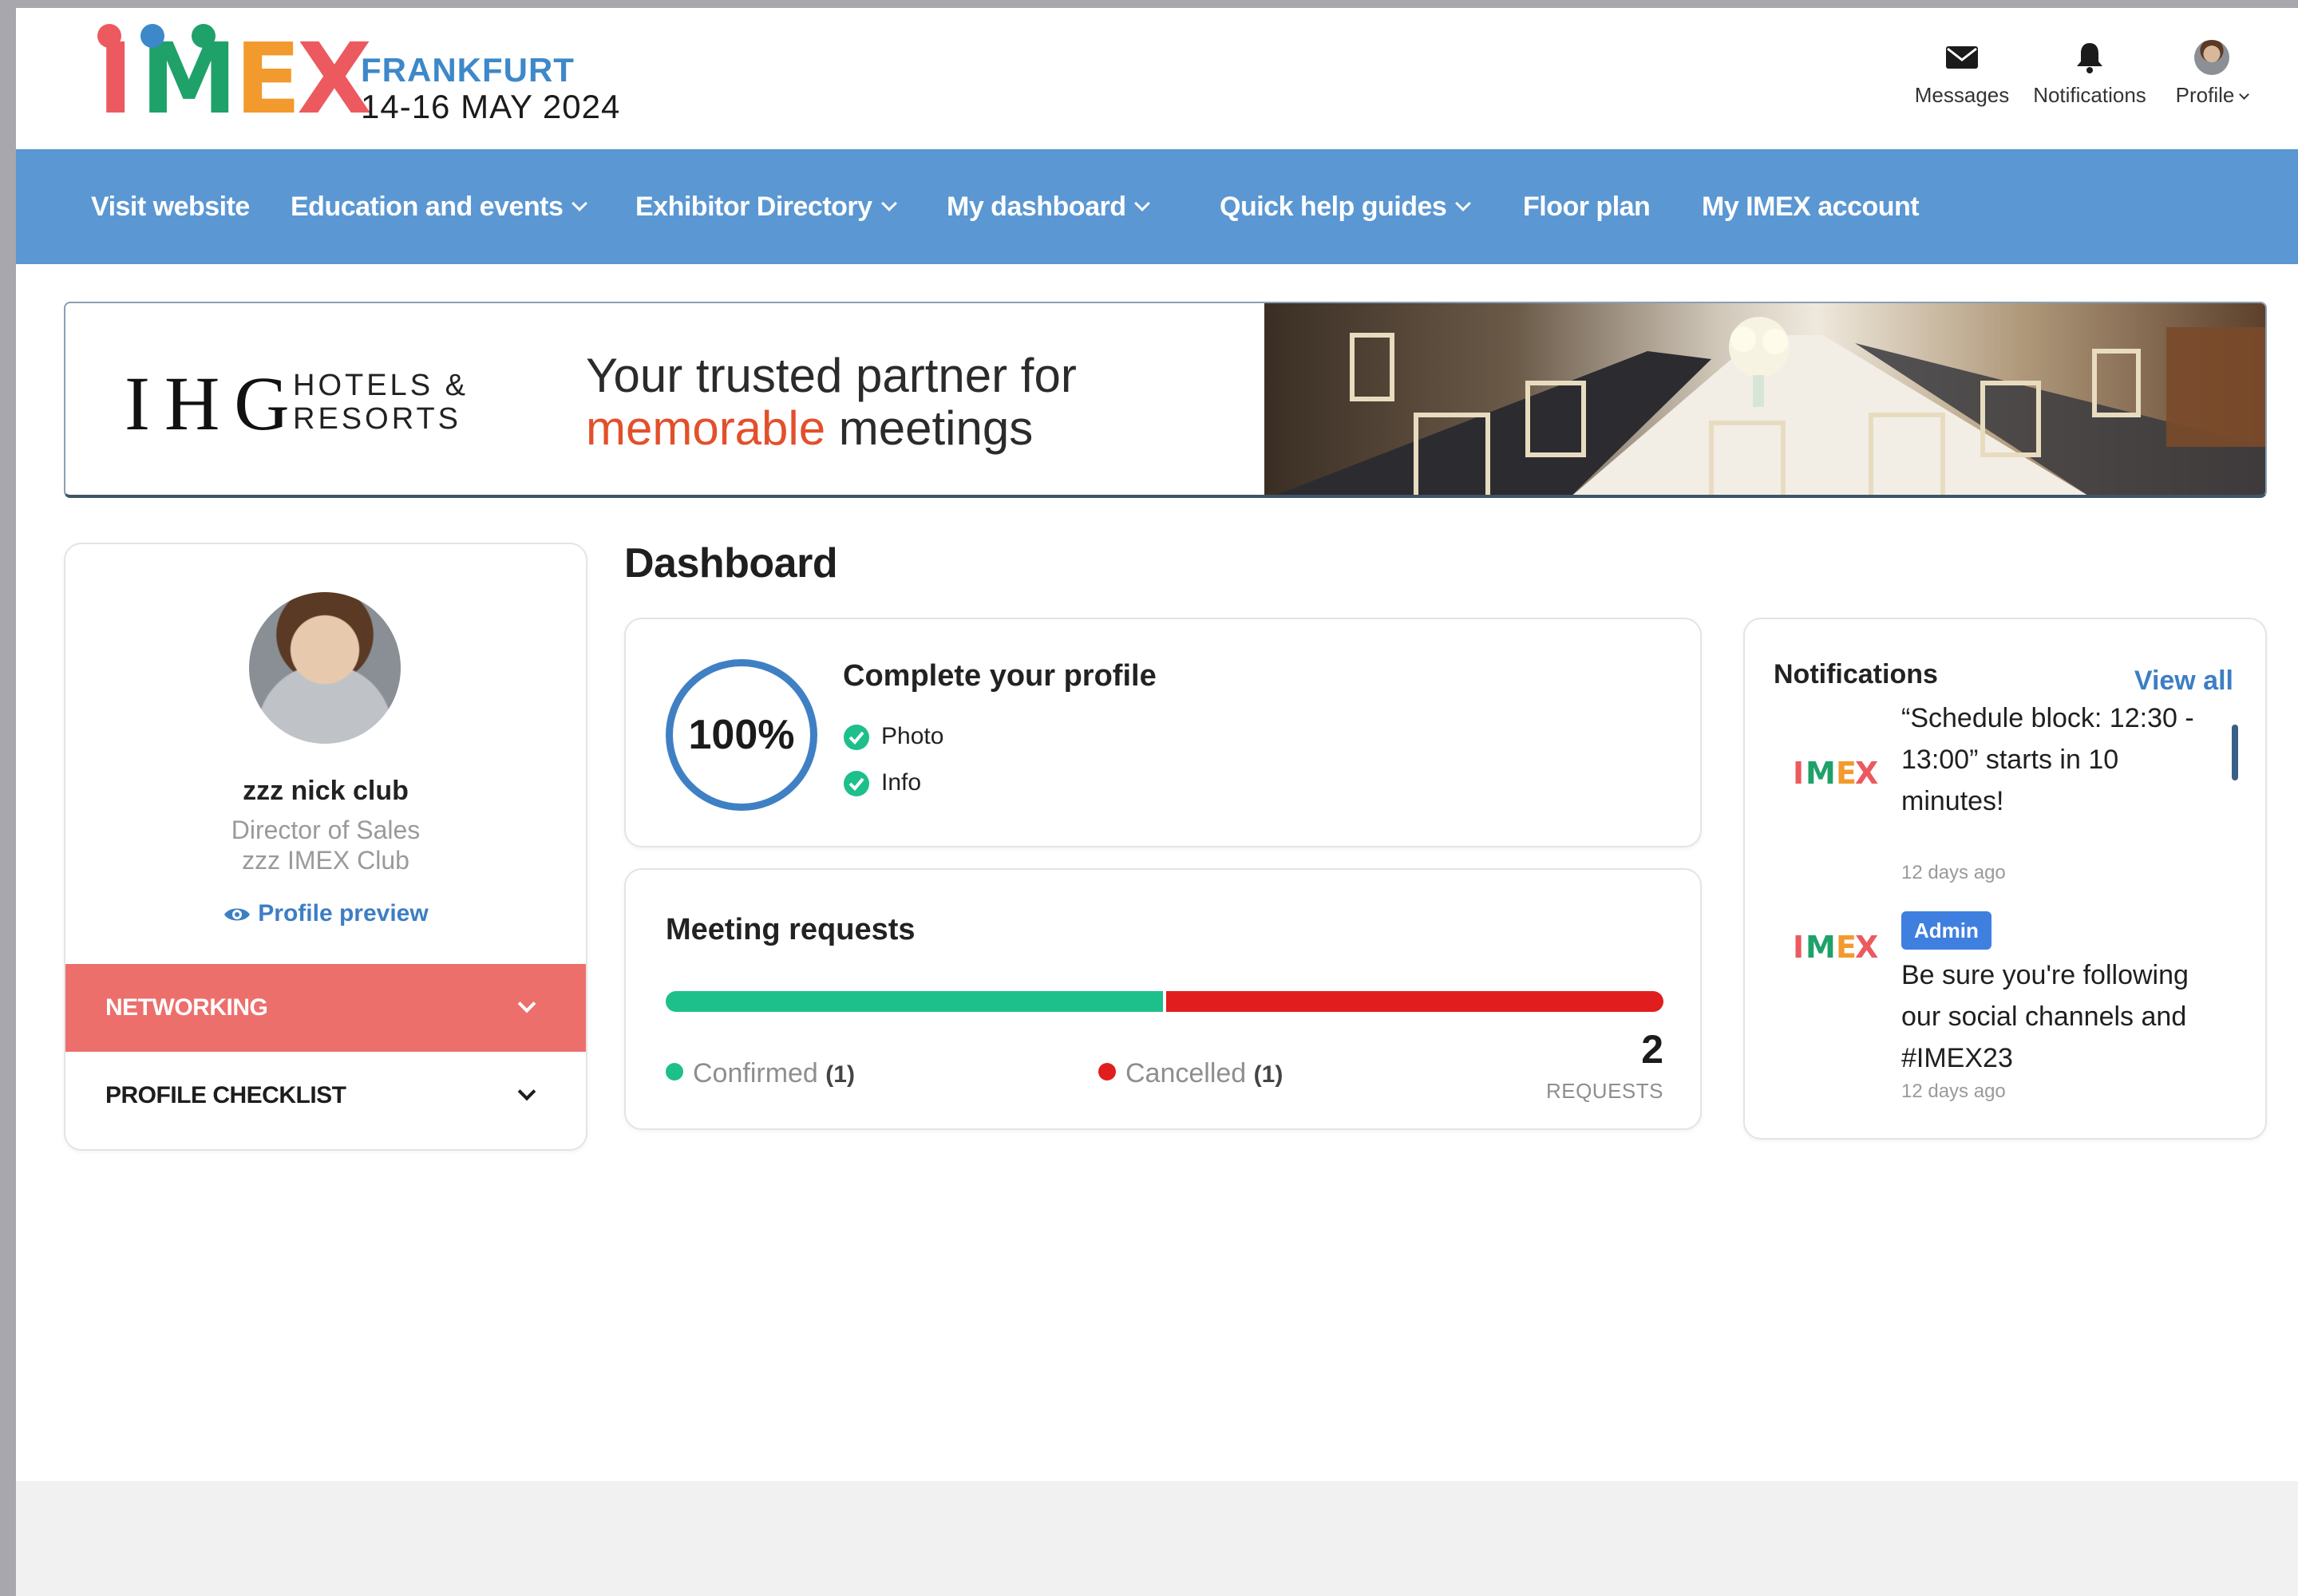 This screenshot has height=1596, width=2298. What do you see at coordinates (325, 1096) in the screenshot?
I see `profile-checklist-accordion: PROFILE CHECKLIST` at bounding box center [325, 1096].